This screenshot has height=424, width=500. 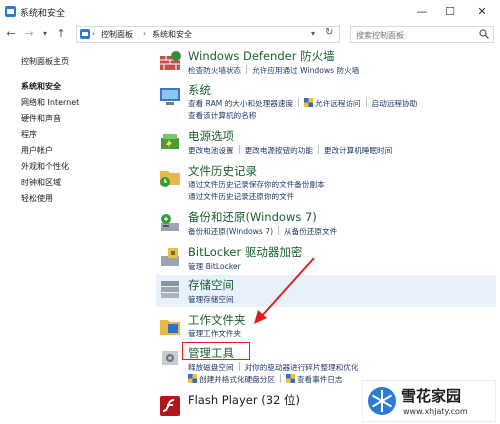 What do you see at coordinates (170, 60) in the screenshot?
I see `firewall-icon` at bounding box center [170, 60].